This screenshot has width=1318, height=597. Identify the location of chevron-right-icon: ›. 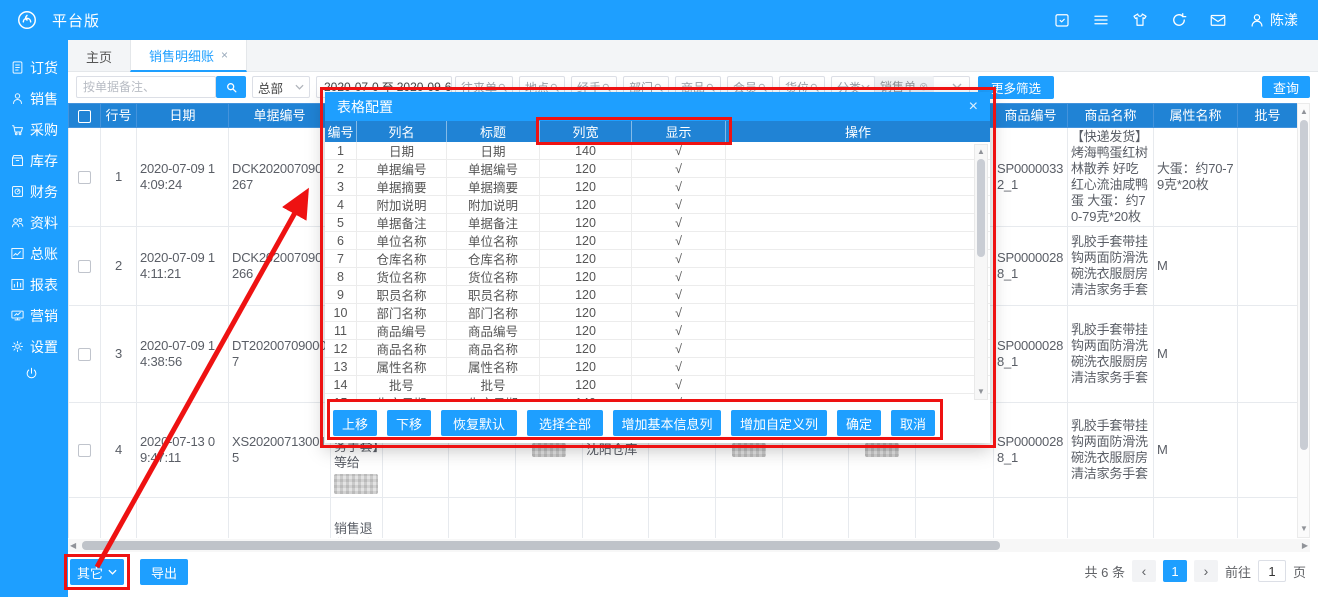
(1206, 571).